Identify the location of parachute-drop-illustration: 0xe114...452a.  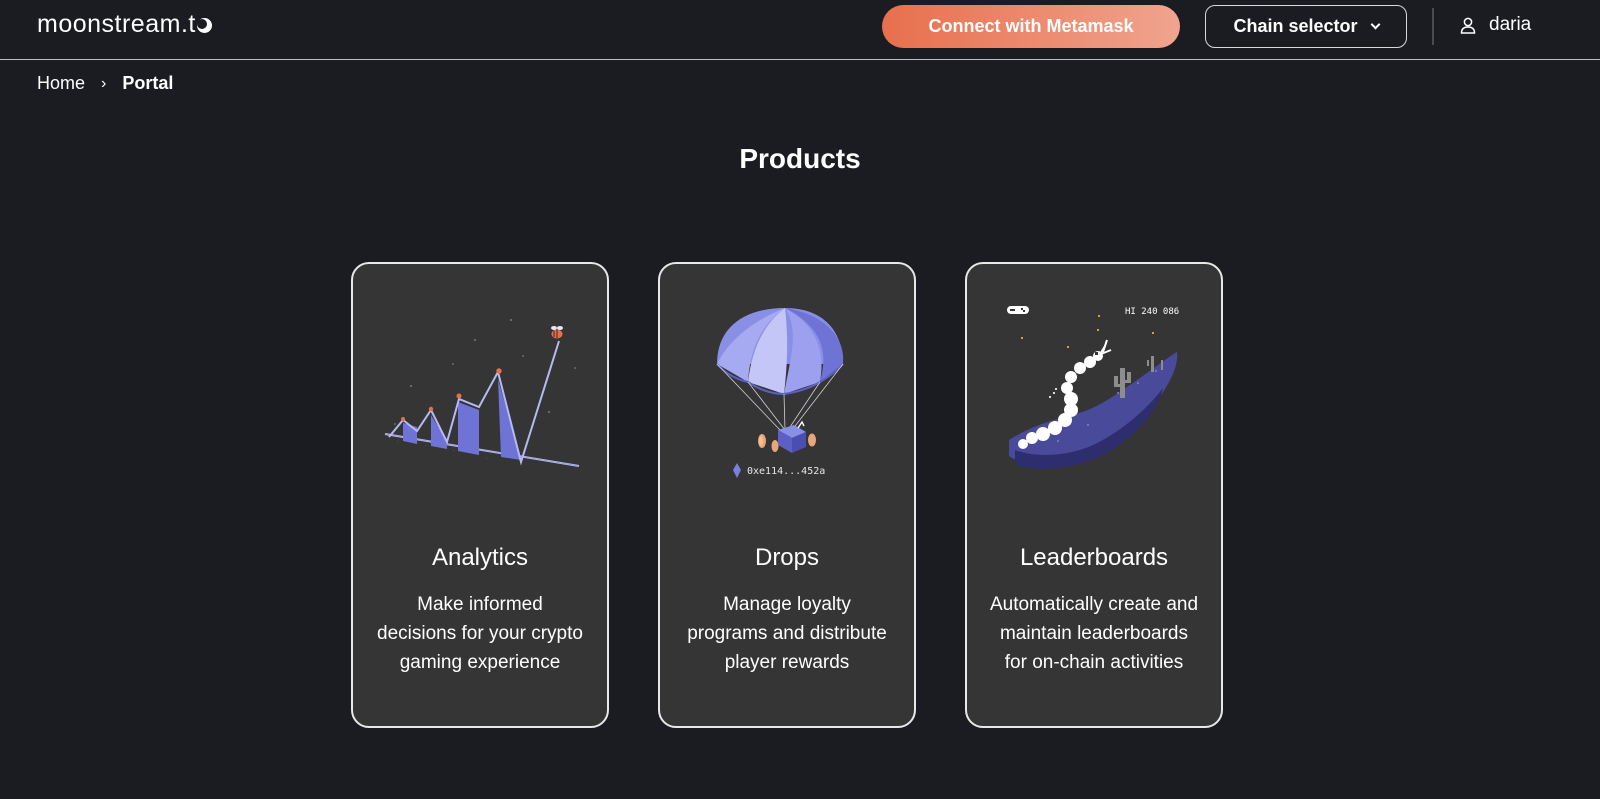
(780, 393).